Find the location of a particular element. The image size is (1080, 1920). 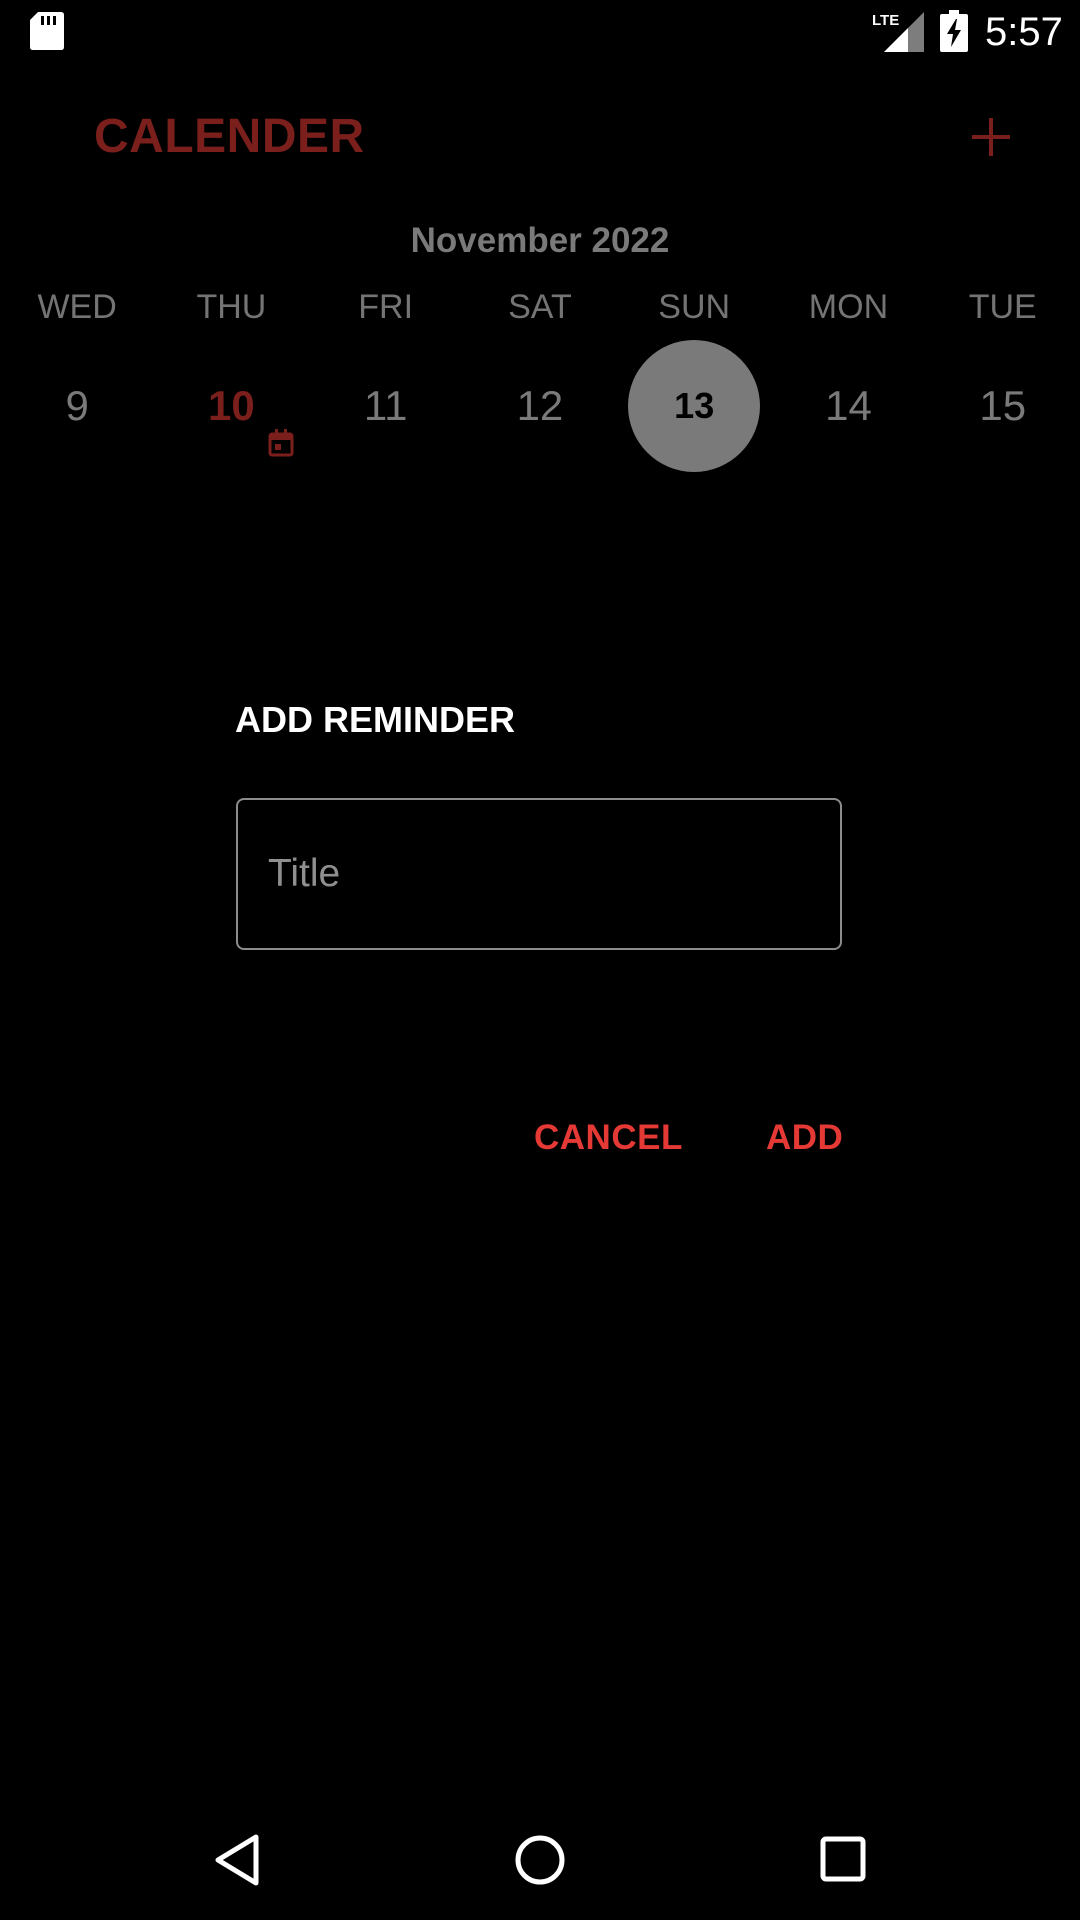

date-number: 13 is located at coordinates (694, 405).